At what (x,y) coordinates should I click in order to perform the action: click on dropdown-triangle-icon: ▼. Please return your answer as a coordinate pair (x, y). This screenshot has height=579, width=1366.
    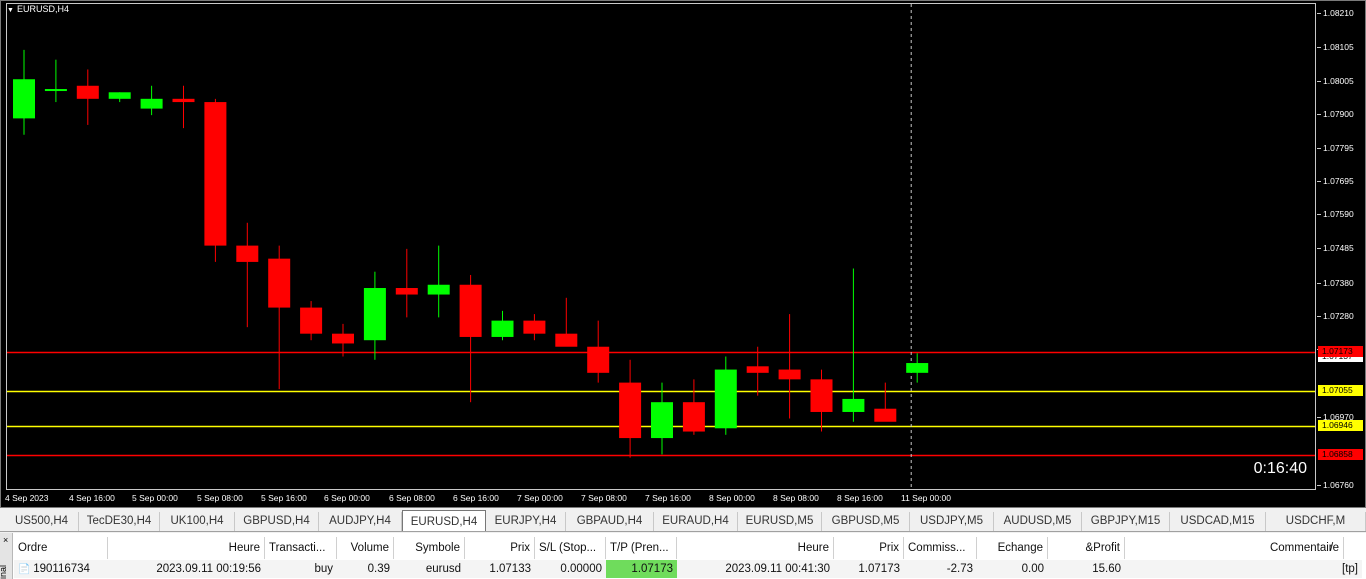
    Looking at the image, I should click on (10, 10).